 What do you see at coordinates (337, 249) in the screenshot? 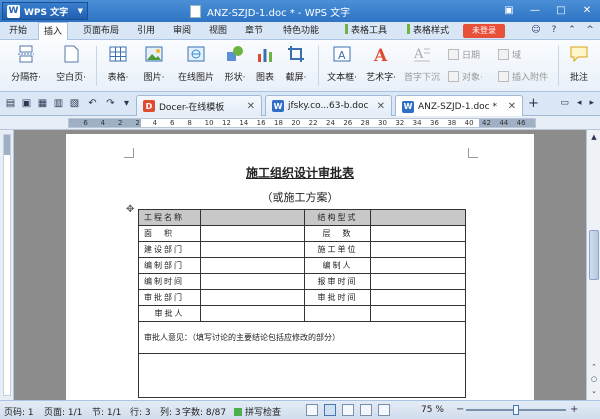
I see `table-cell: 施工单位` at bounding box center [337, 249].